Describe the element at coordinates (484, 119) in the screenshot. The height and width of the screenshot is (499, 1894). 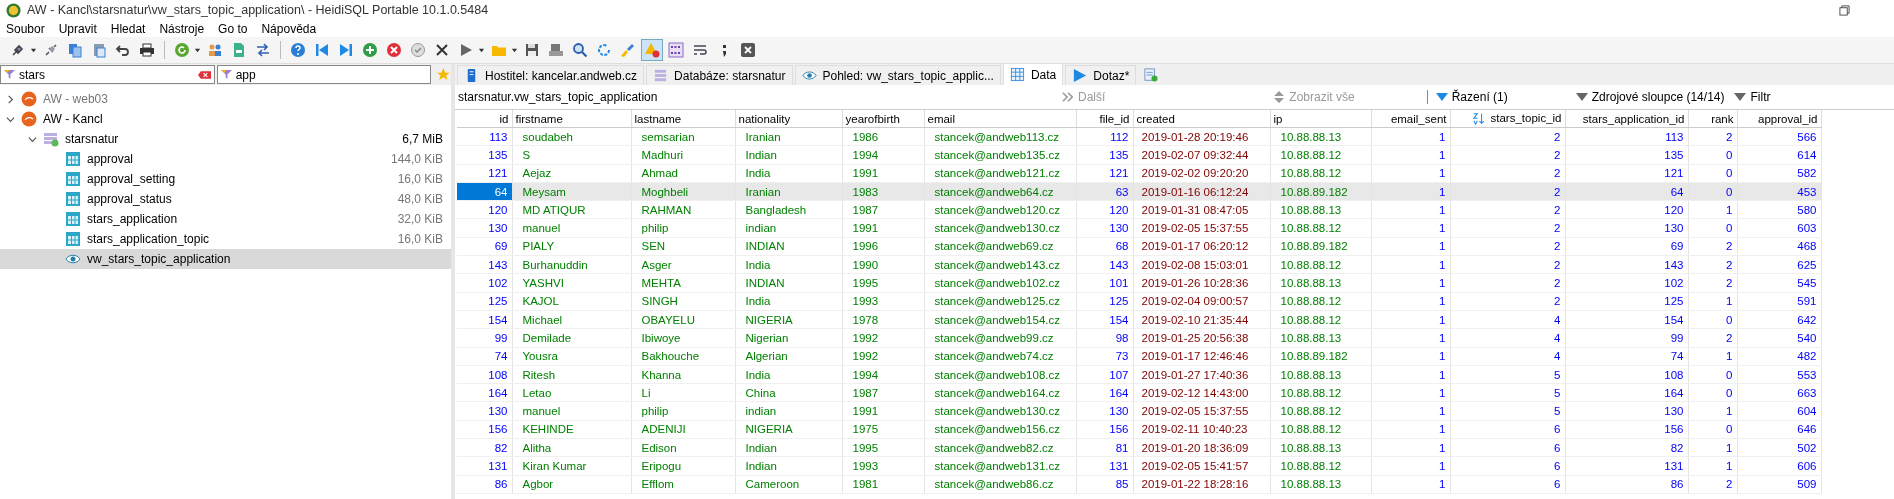
I see `column-header: id` at that location.